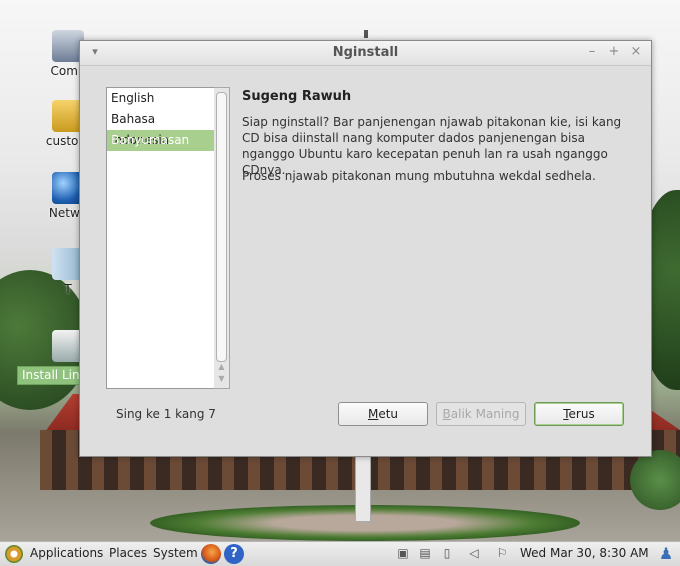 The width and height of the screenshot is (680, 566). I want to click on language-list: English Bahasa Indonesia Banyumasan, so click(161, 238).